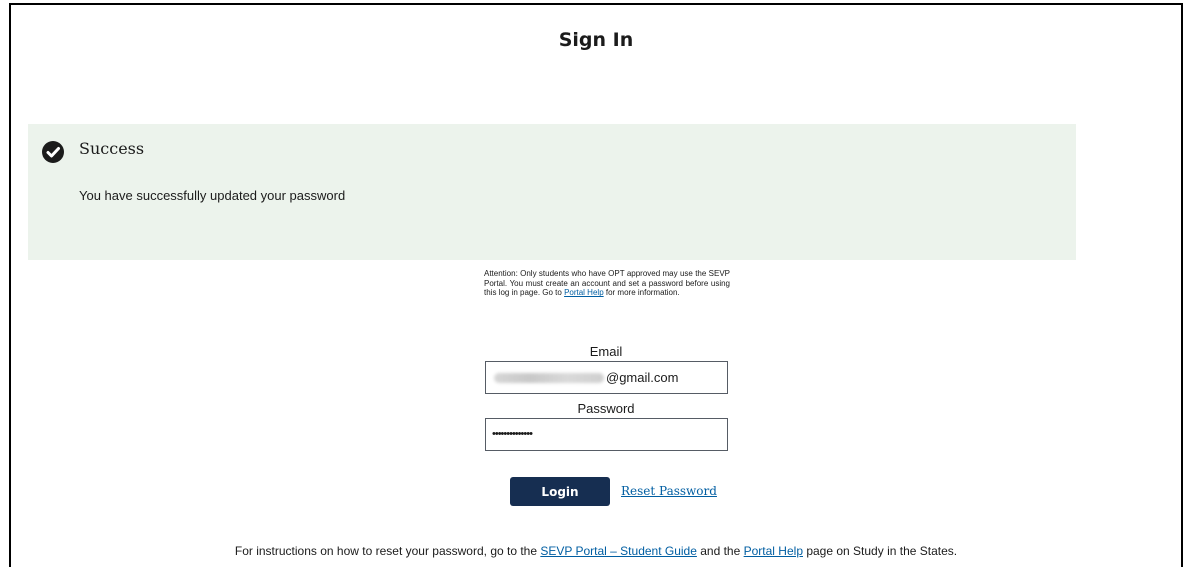  Describe the element at coordinates (596, 40) in the screenshot. I see `page-title: Sign In` at that location.